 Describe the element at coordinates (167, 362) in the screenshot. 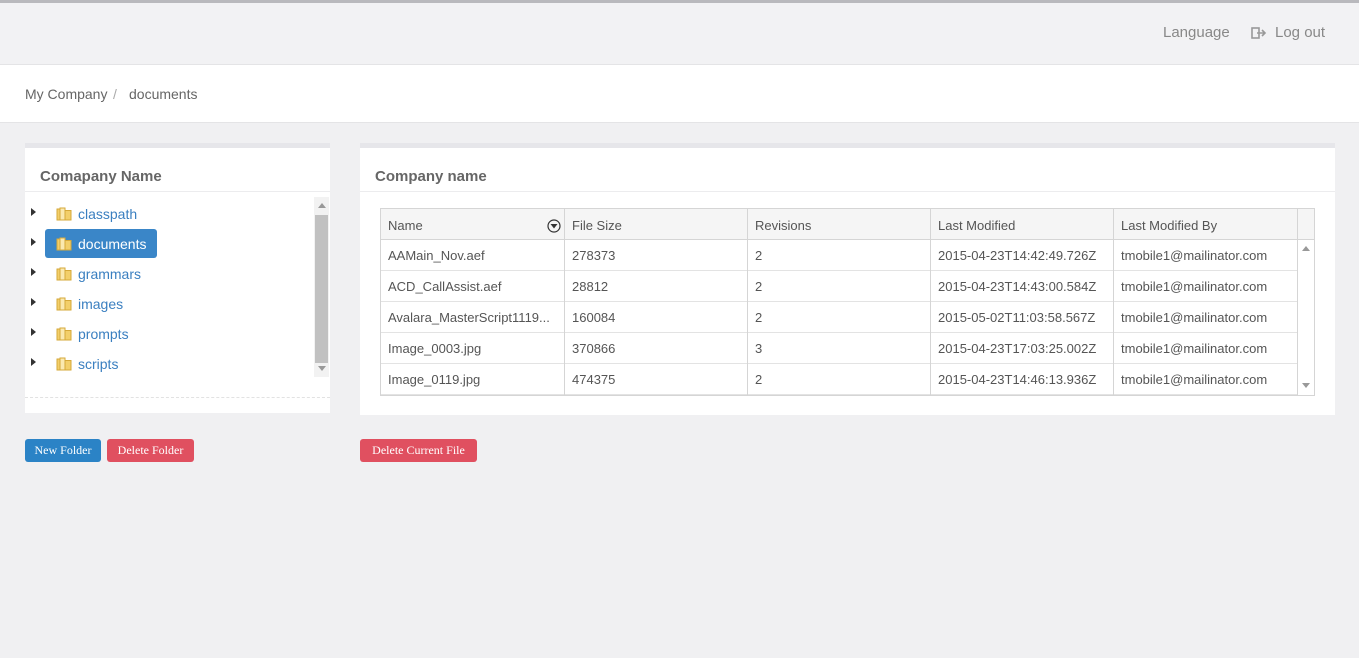

I see `tree-item-scripts: scripts` at that location.